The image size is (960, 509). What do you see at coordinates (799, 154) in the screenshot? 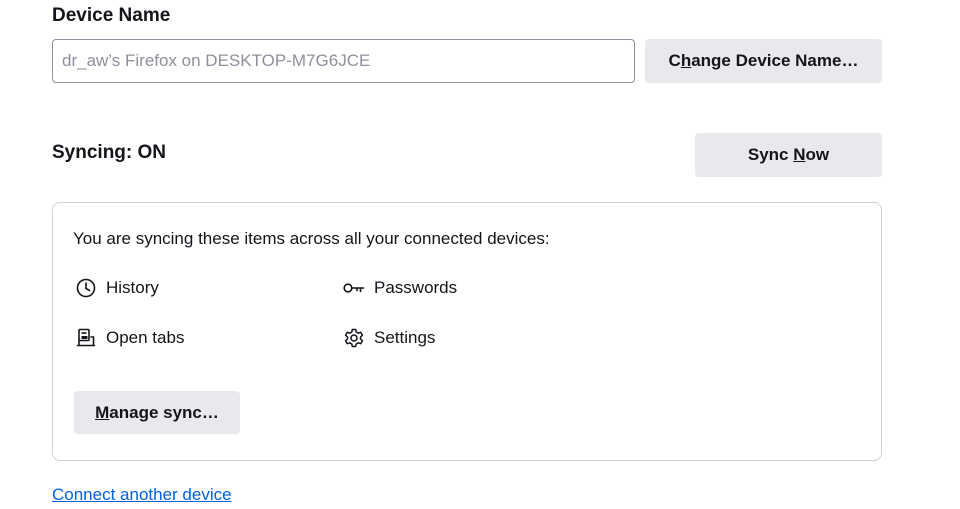
I see `sync-now-accesskey: N` at bounding box center [799, 154].